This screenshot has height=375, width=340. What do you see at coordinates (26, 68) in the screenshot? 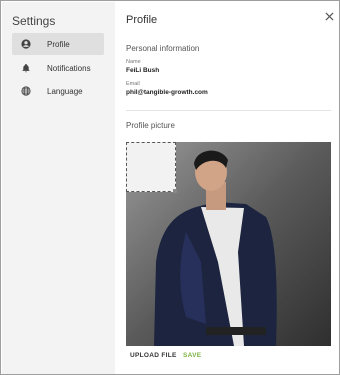
I see `bell-icon` at bounding box center [26, 68].